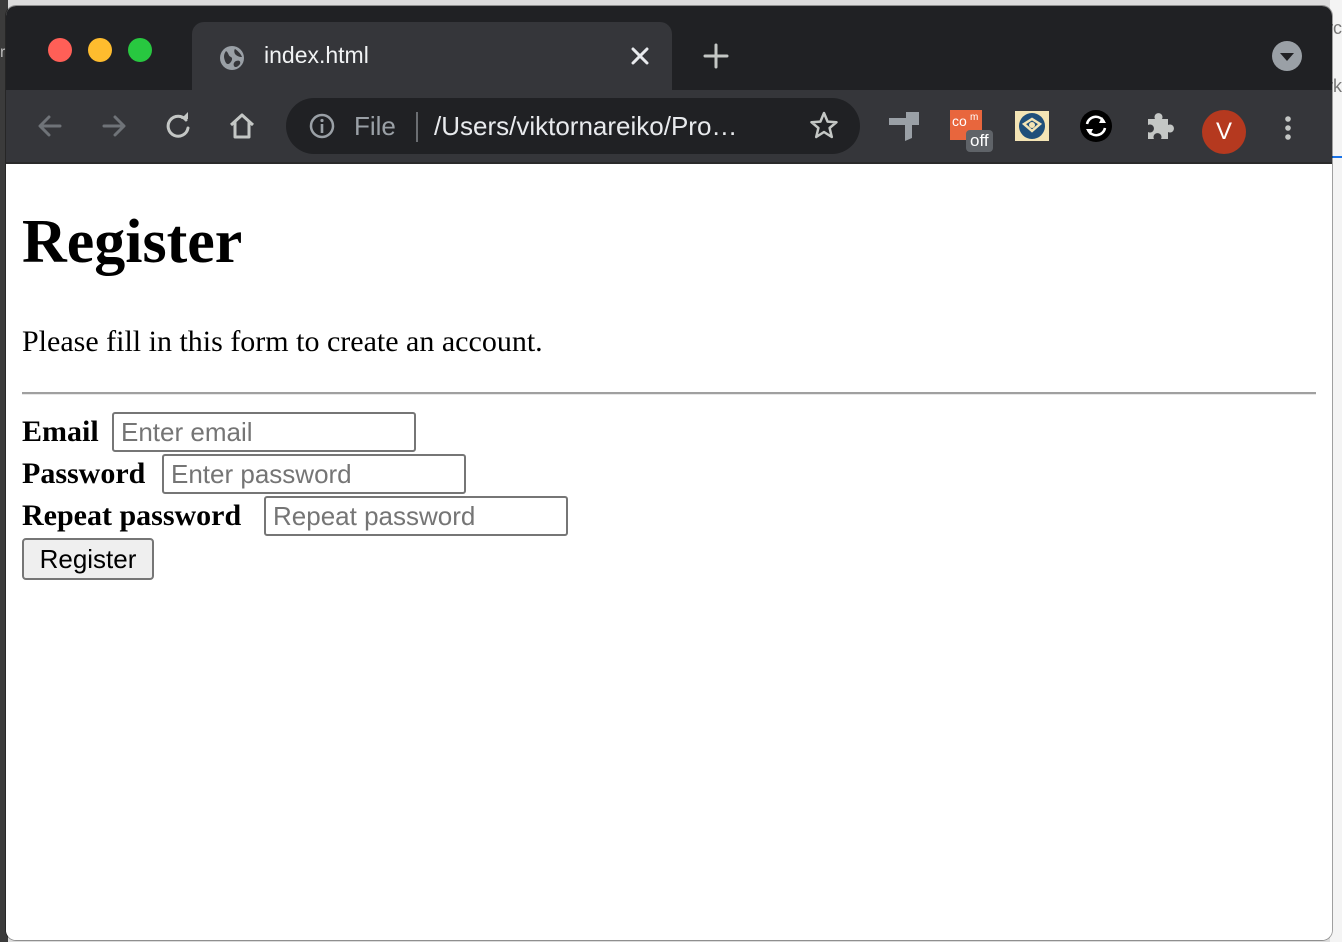 Image resolution: width=1342 pixels, height=942 pixels. Describe the element at coordinates (88, 559) in the screenshot. I see `register-button: Register` at that location.